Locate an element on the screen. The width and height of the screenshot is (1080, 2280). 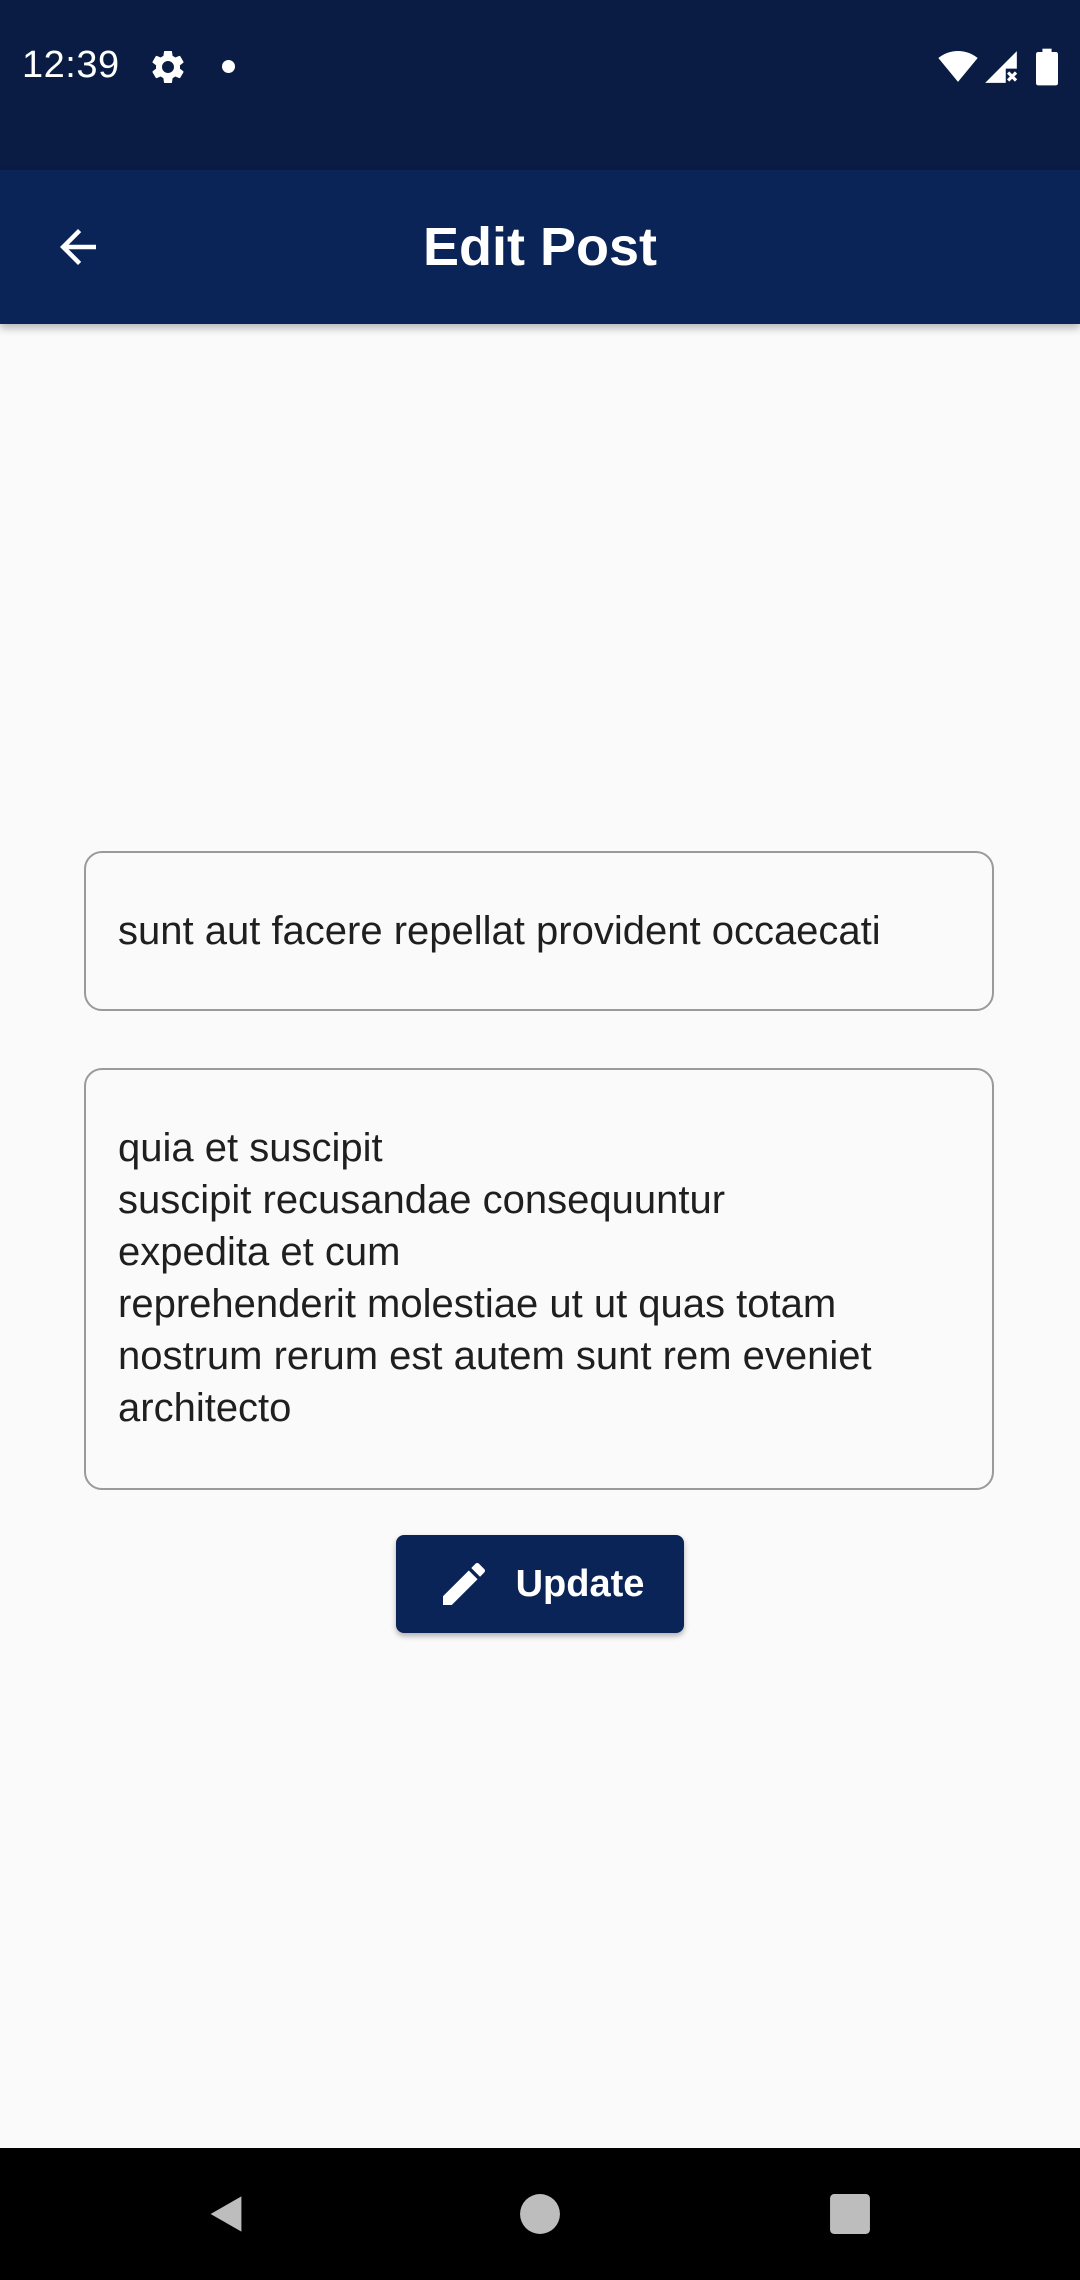
signal-icon is located at coordinates (1001, 67).